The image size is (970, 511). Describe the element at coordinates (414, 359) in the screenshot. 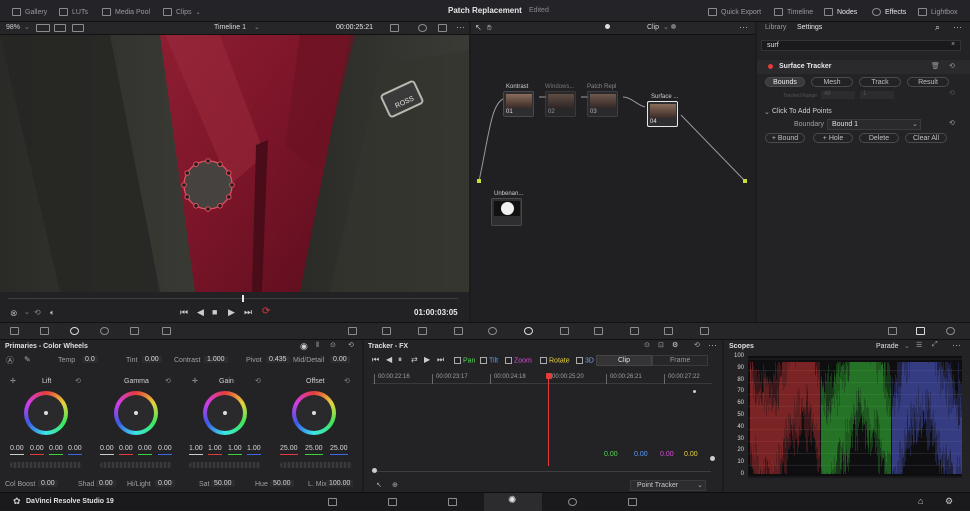

I see `track-both-icon: ⇄` at that location.